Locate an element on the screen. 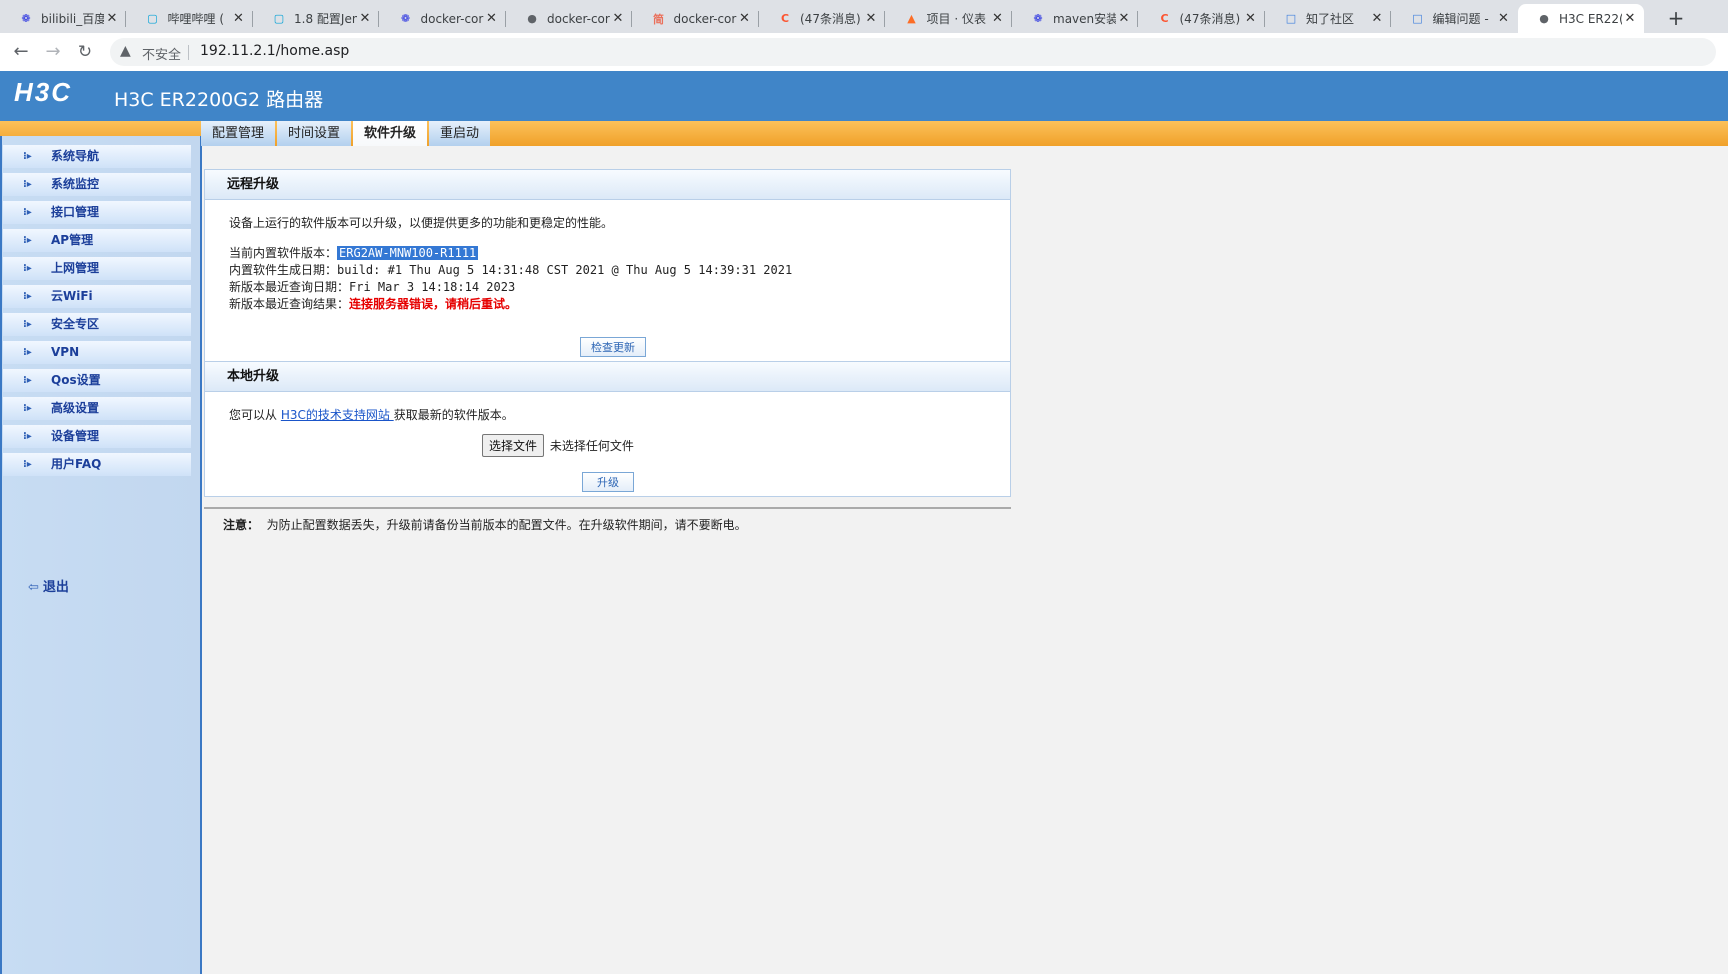 The height and width of the screenshot is (974, 1728). sidebar-menu-item: ⁝▸ 安全专区 is located at coordinates (97, 324).